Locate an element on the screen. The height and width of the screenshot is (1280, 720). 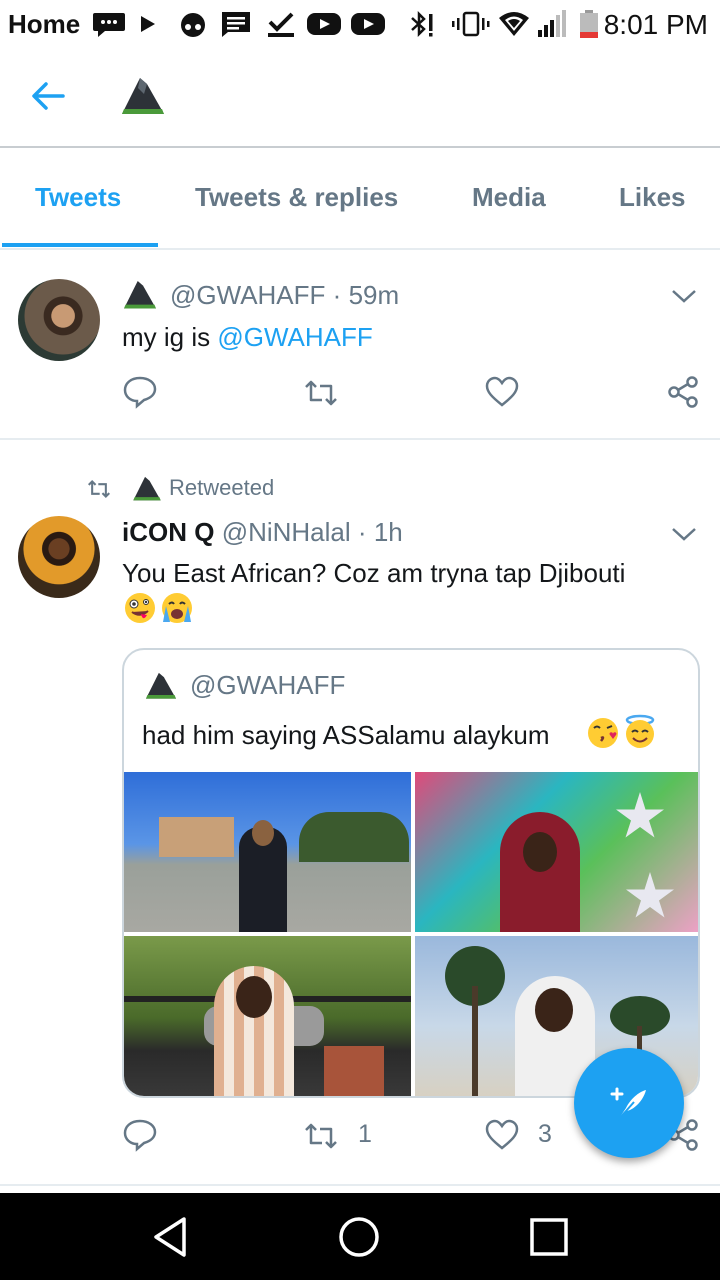
tweet-handle: @NiNHalal is located at coordinates (286, 532).